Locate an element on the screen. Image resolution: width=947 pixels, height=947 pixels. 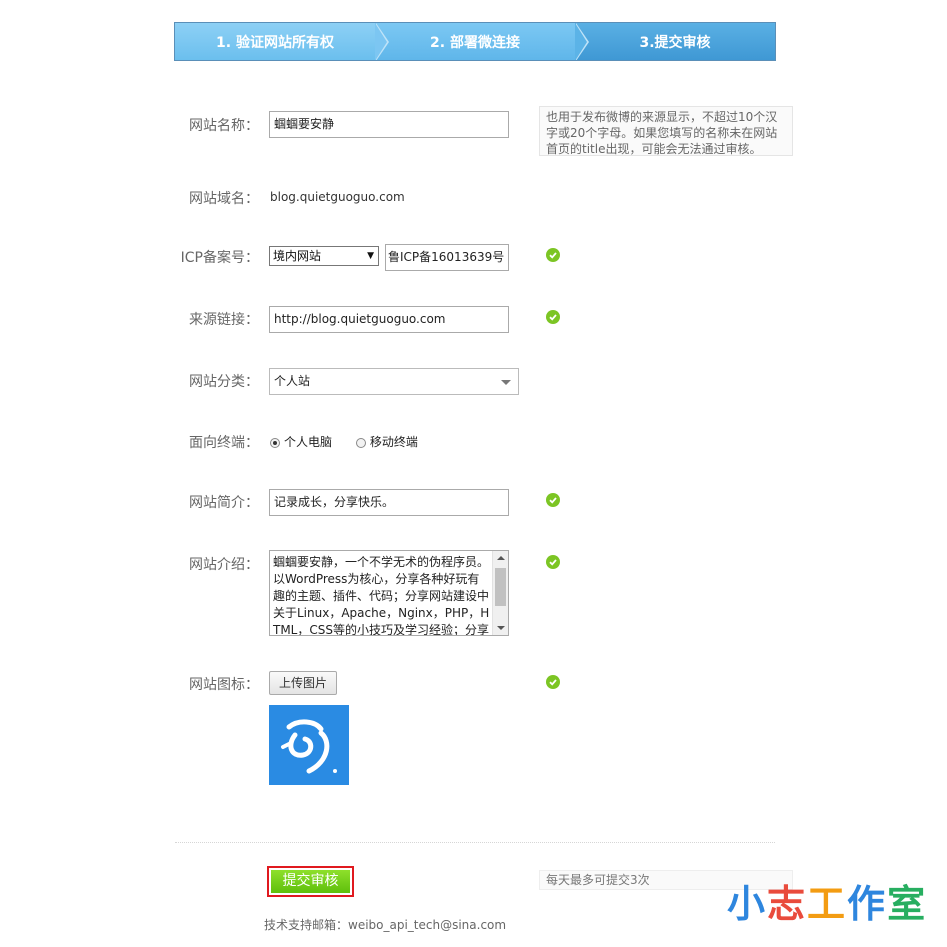
source-valid-check-icon is located at coordinates (553, 317).